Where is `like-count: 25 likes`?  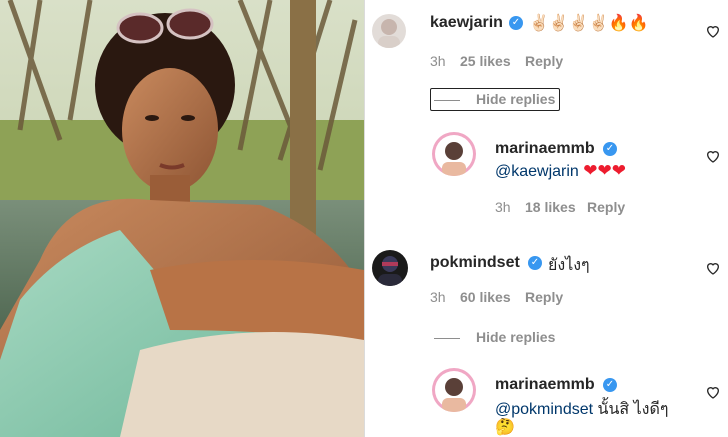 like-count: 25 likes is located at coordinates (485, 61).